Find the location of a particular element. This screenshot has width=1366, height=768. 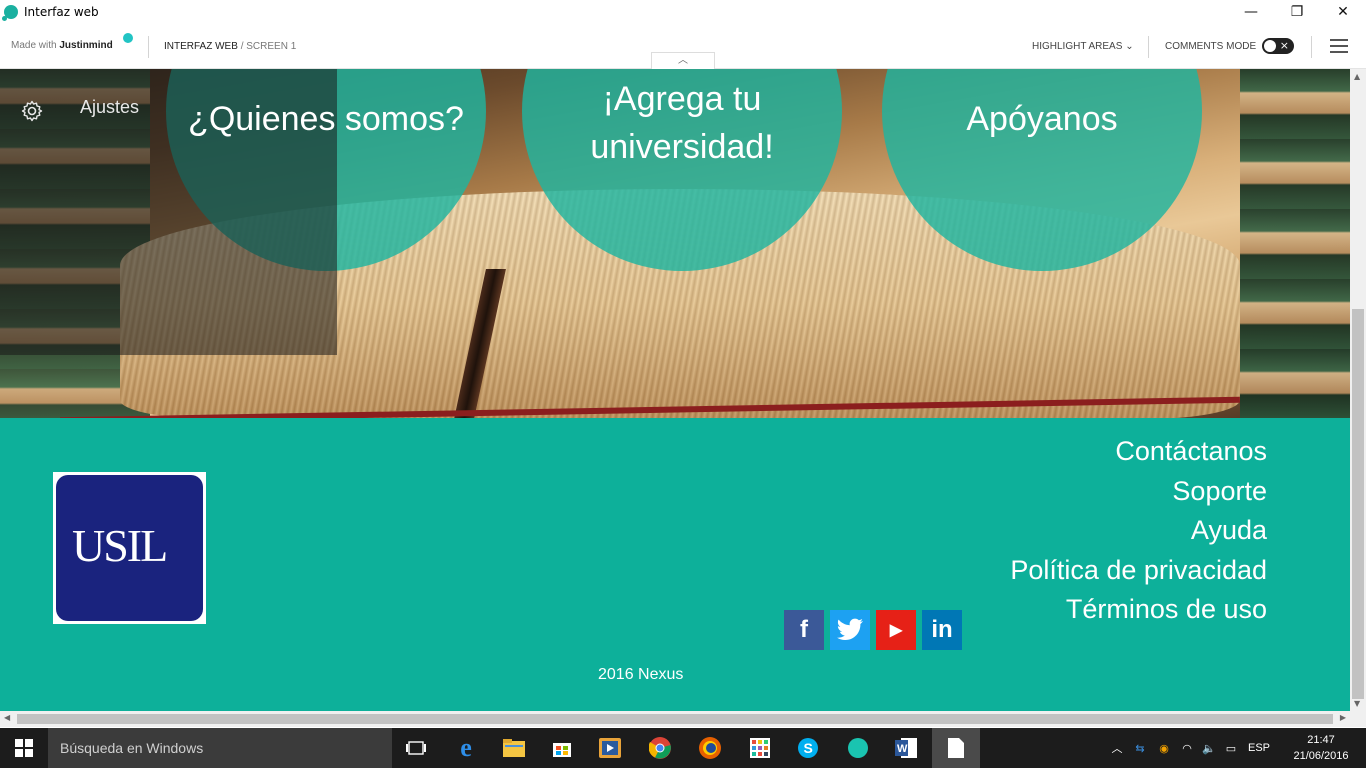

about-us-label: ¿Quienes somos? is located at coordinates (326, 119).